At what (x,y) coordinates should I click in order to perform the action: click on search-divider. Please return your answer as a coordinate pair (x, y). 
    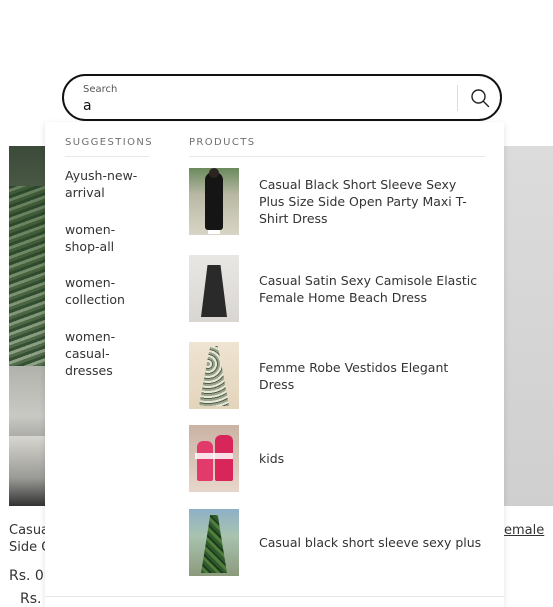
    Looking at the image, I should click on (457, 98).